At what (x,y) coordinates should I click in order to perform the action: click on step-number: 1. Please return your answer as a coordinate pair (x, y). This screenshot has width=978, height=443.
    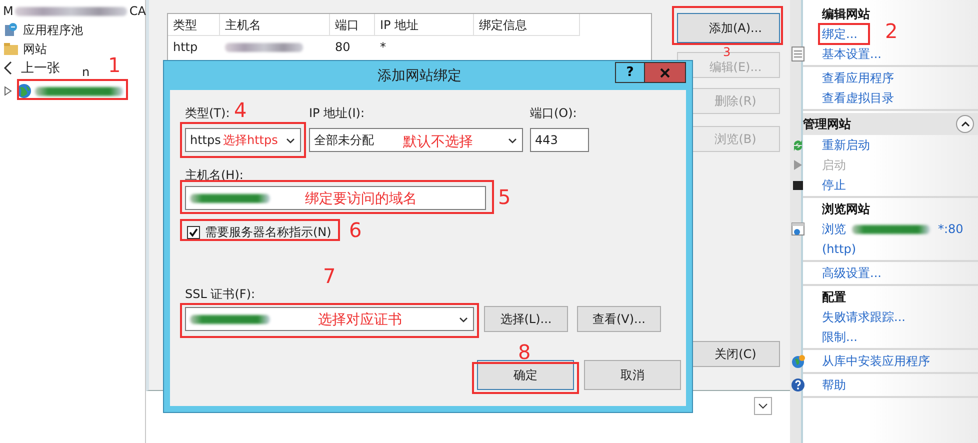
    Looking at the image, I should click on (114, 65).